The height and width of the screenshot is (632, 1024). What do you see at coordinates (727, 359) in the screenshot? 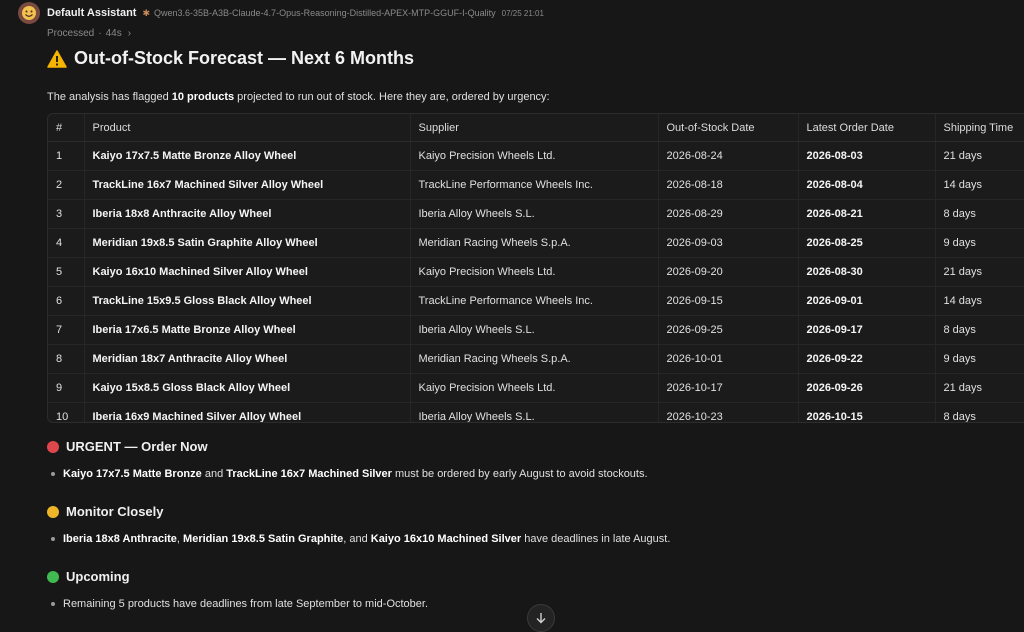
I see `cell-out-of-stock-date: 2026-10-01` at bounding box center [727, 359].